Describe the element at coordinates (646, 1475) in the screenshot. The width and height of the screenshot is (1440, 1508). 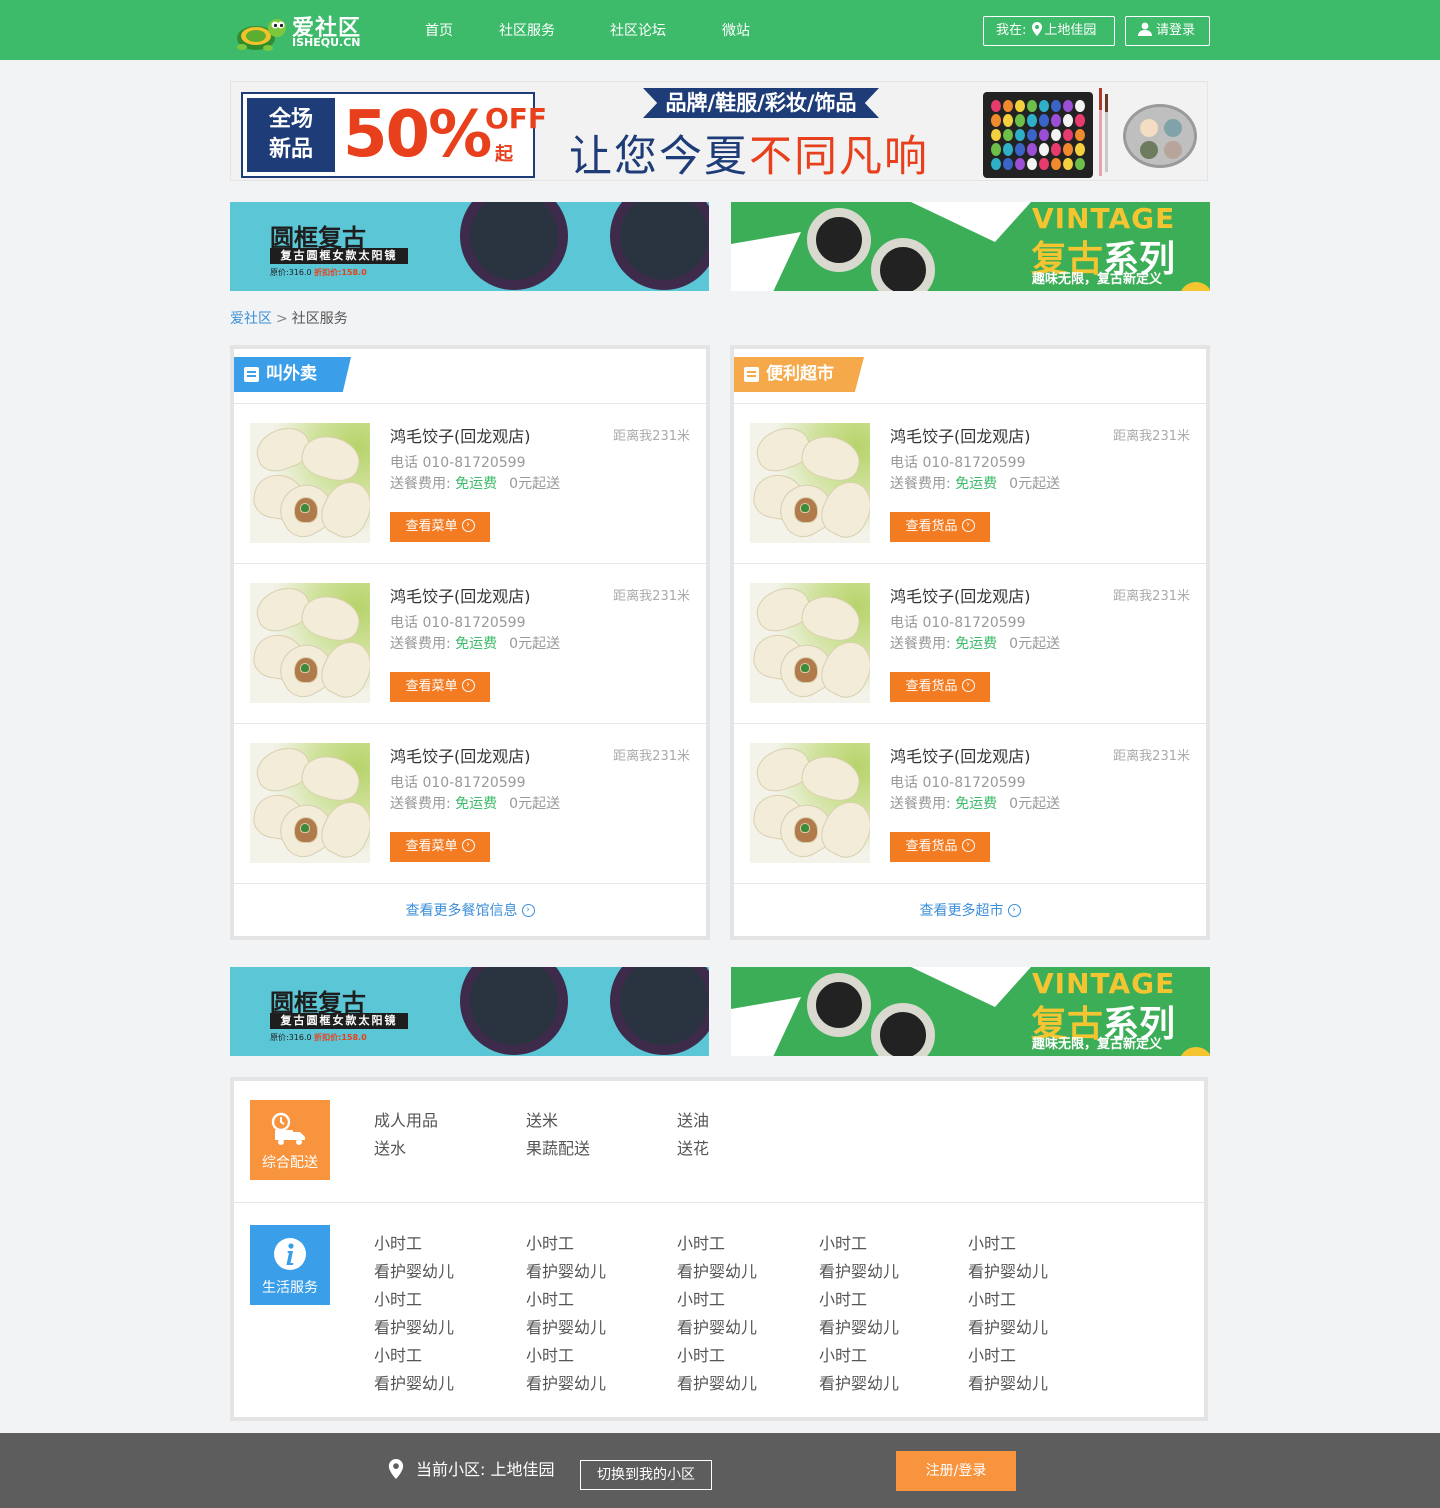
I see `switch-community-button: 切换到我的小区` at that location.